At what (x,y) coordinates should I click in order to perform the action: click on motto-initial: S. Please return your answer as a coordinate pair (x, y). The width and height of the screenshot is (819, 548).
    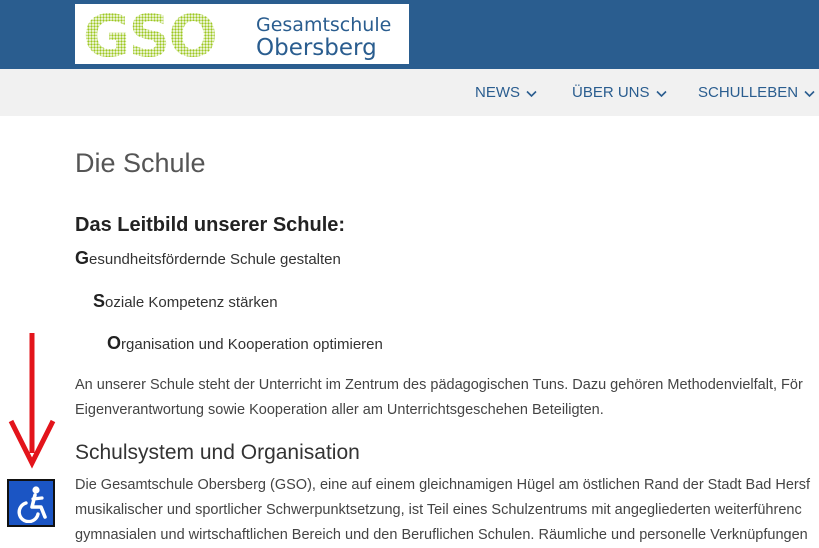
    Looking at the image, I should click on (99, 301).